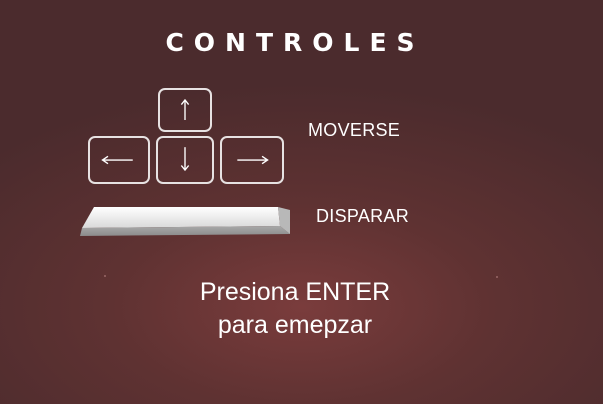 This screenshot has height=404, width=603. Describe the element at coordinates (354, 130) in the screenshot. I see `move-label: MOVERSE` at that location.